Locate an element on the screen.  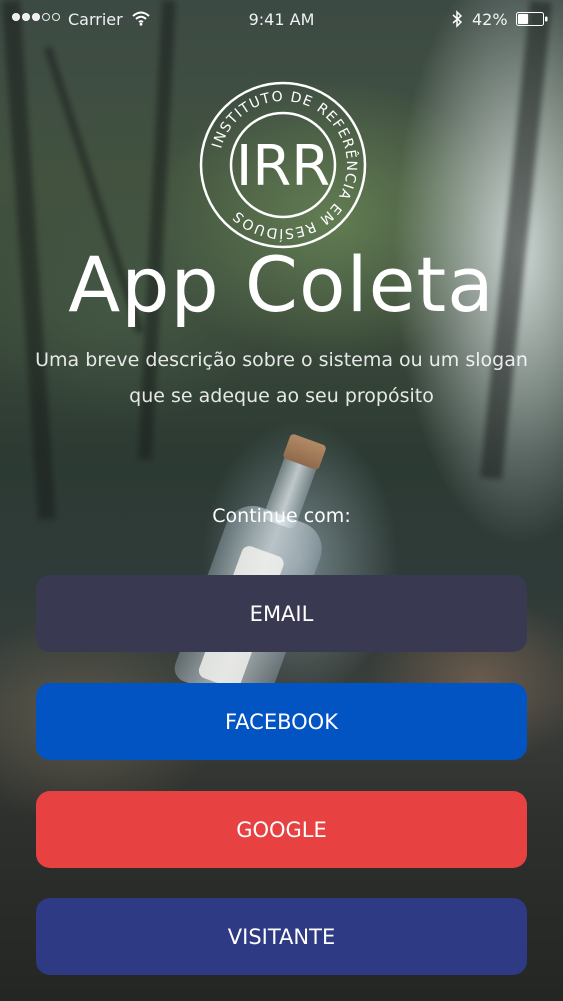
background-bottle is located at coordinates (267, 565).